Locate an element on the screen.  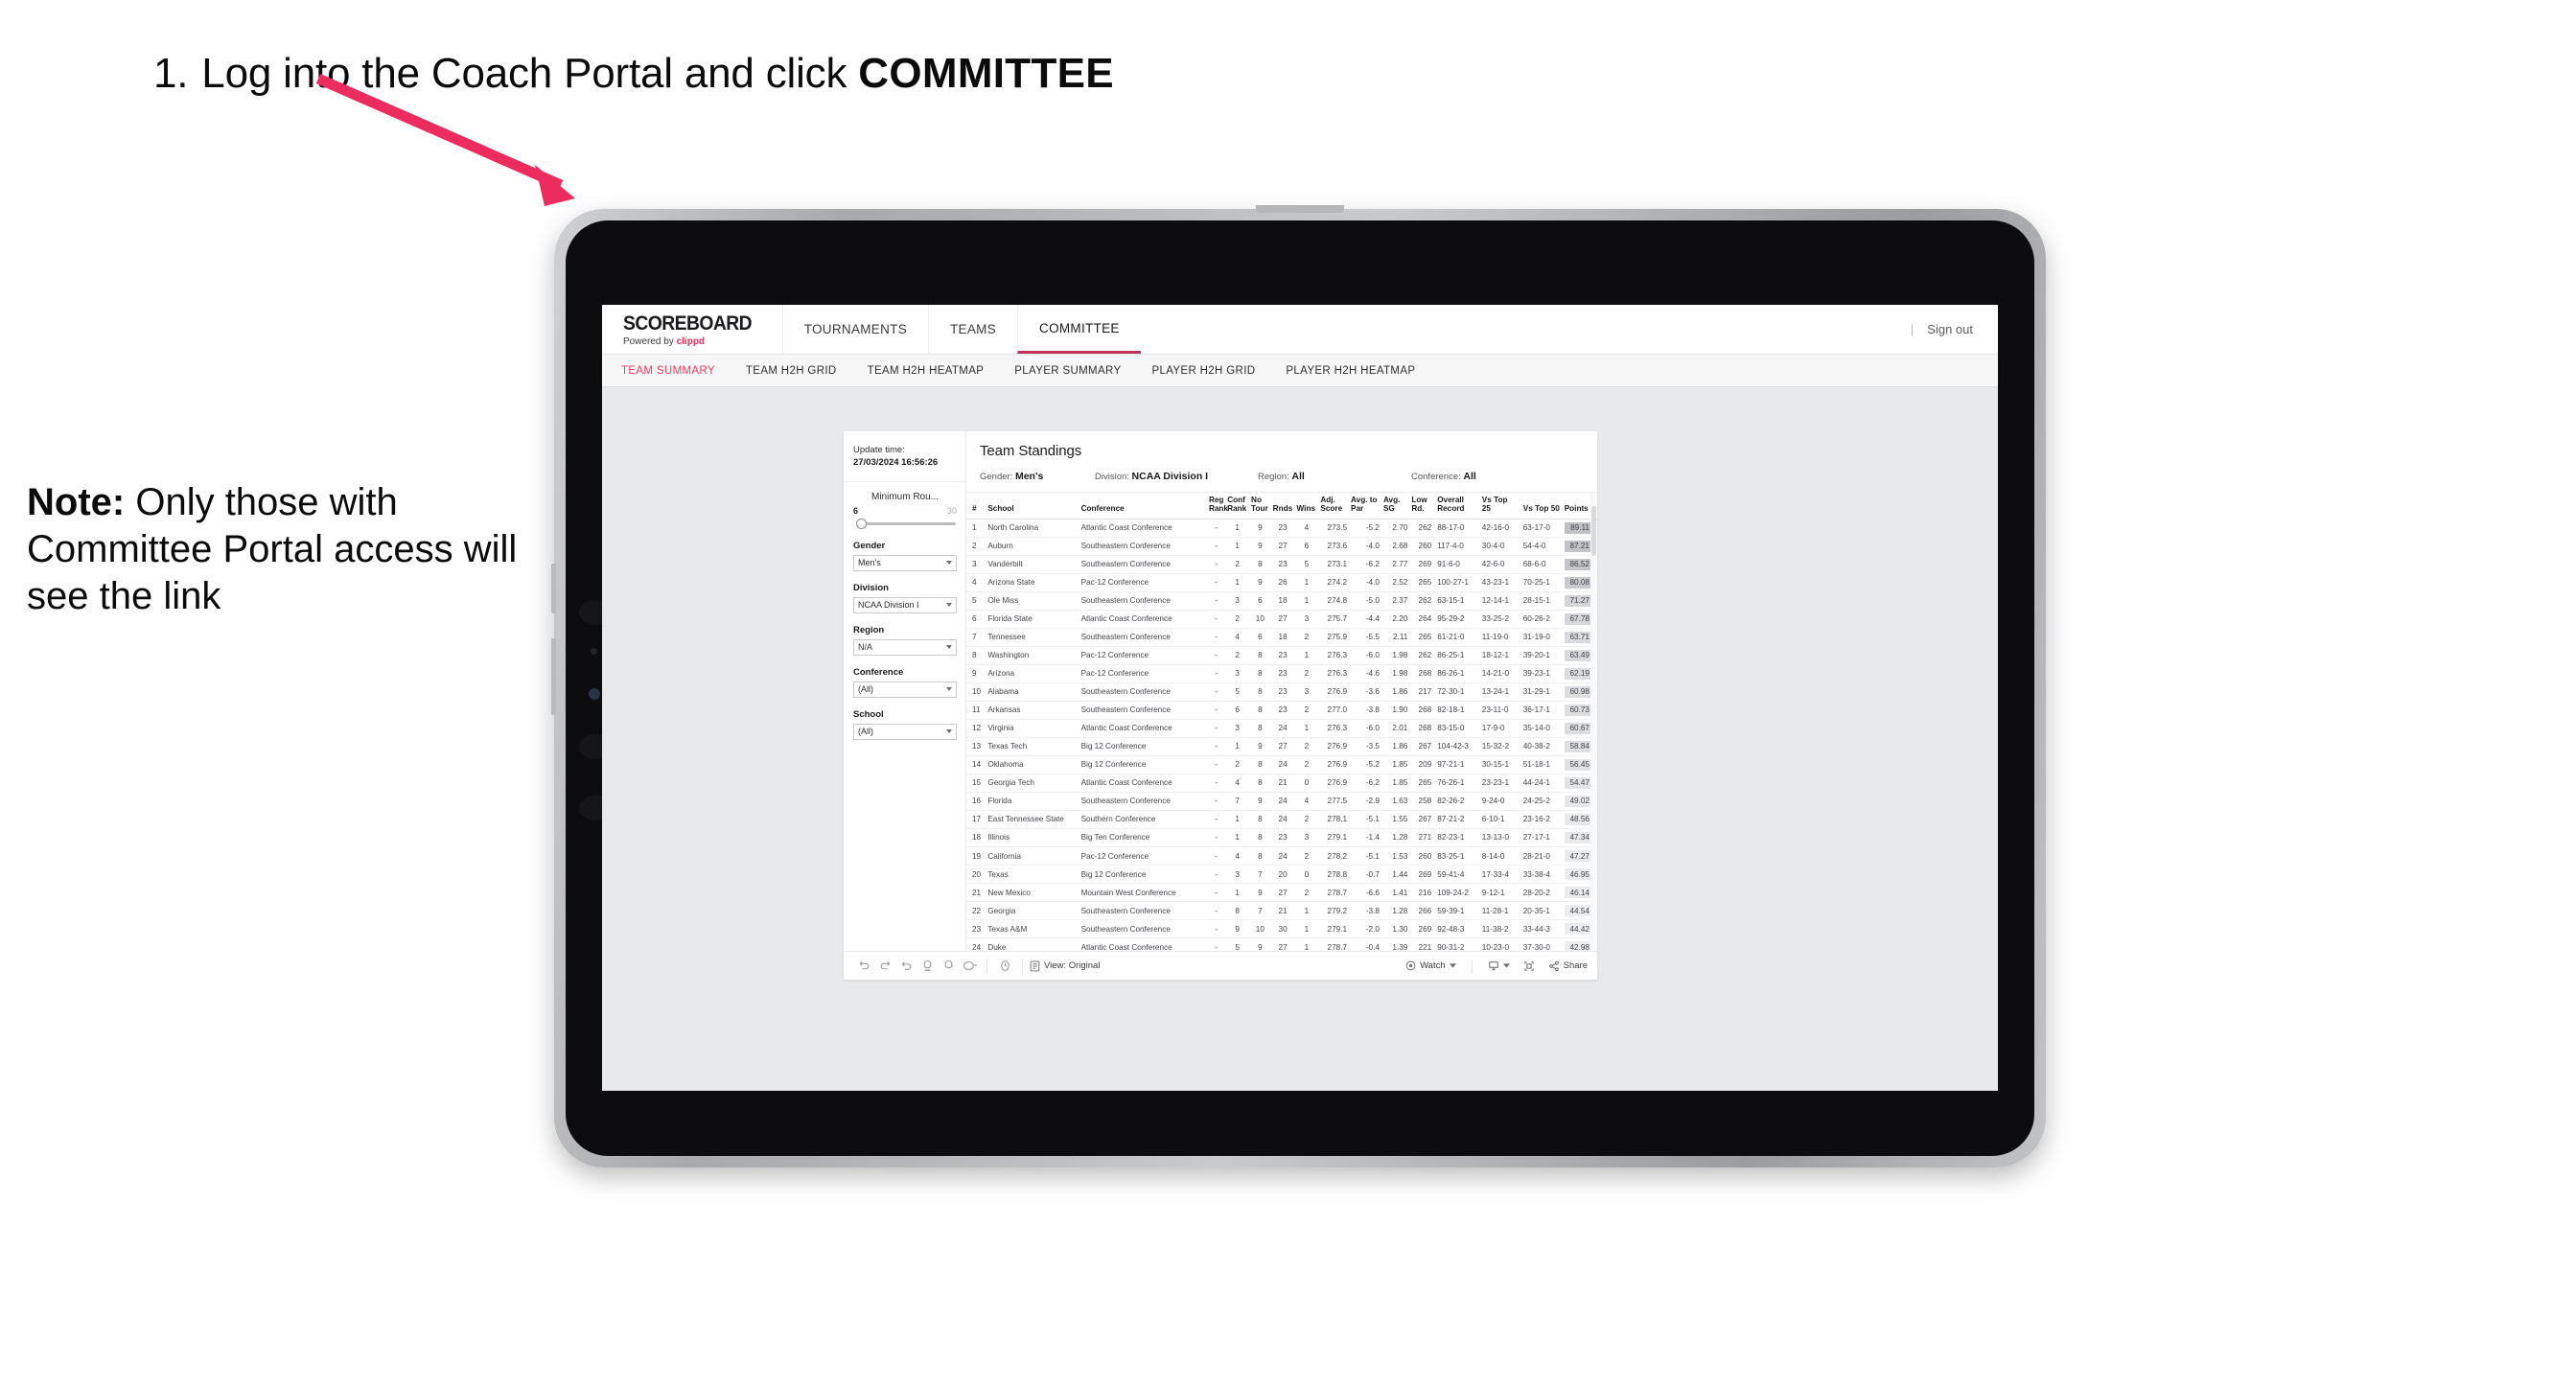
redo-icon is located at coordinates (885, 967).